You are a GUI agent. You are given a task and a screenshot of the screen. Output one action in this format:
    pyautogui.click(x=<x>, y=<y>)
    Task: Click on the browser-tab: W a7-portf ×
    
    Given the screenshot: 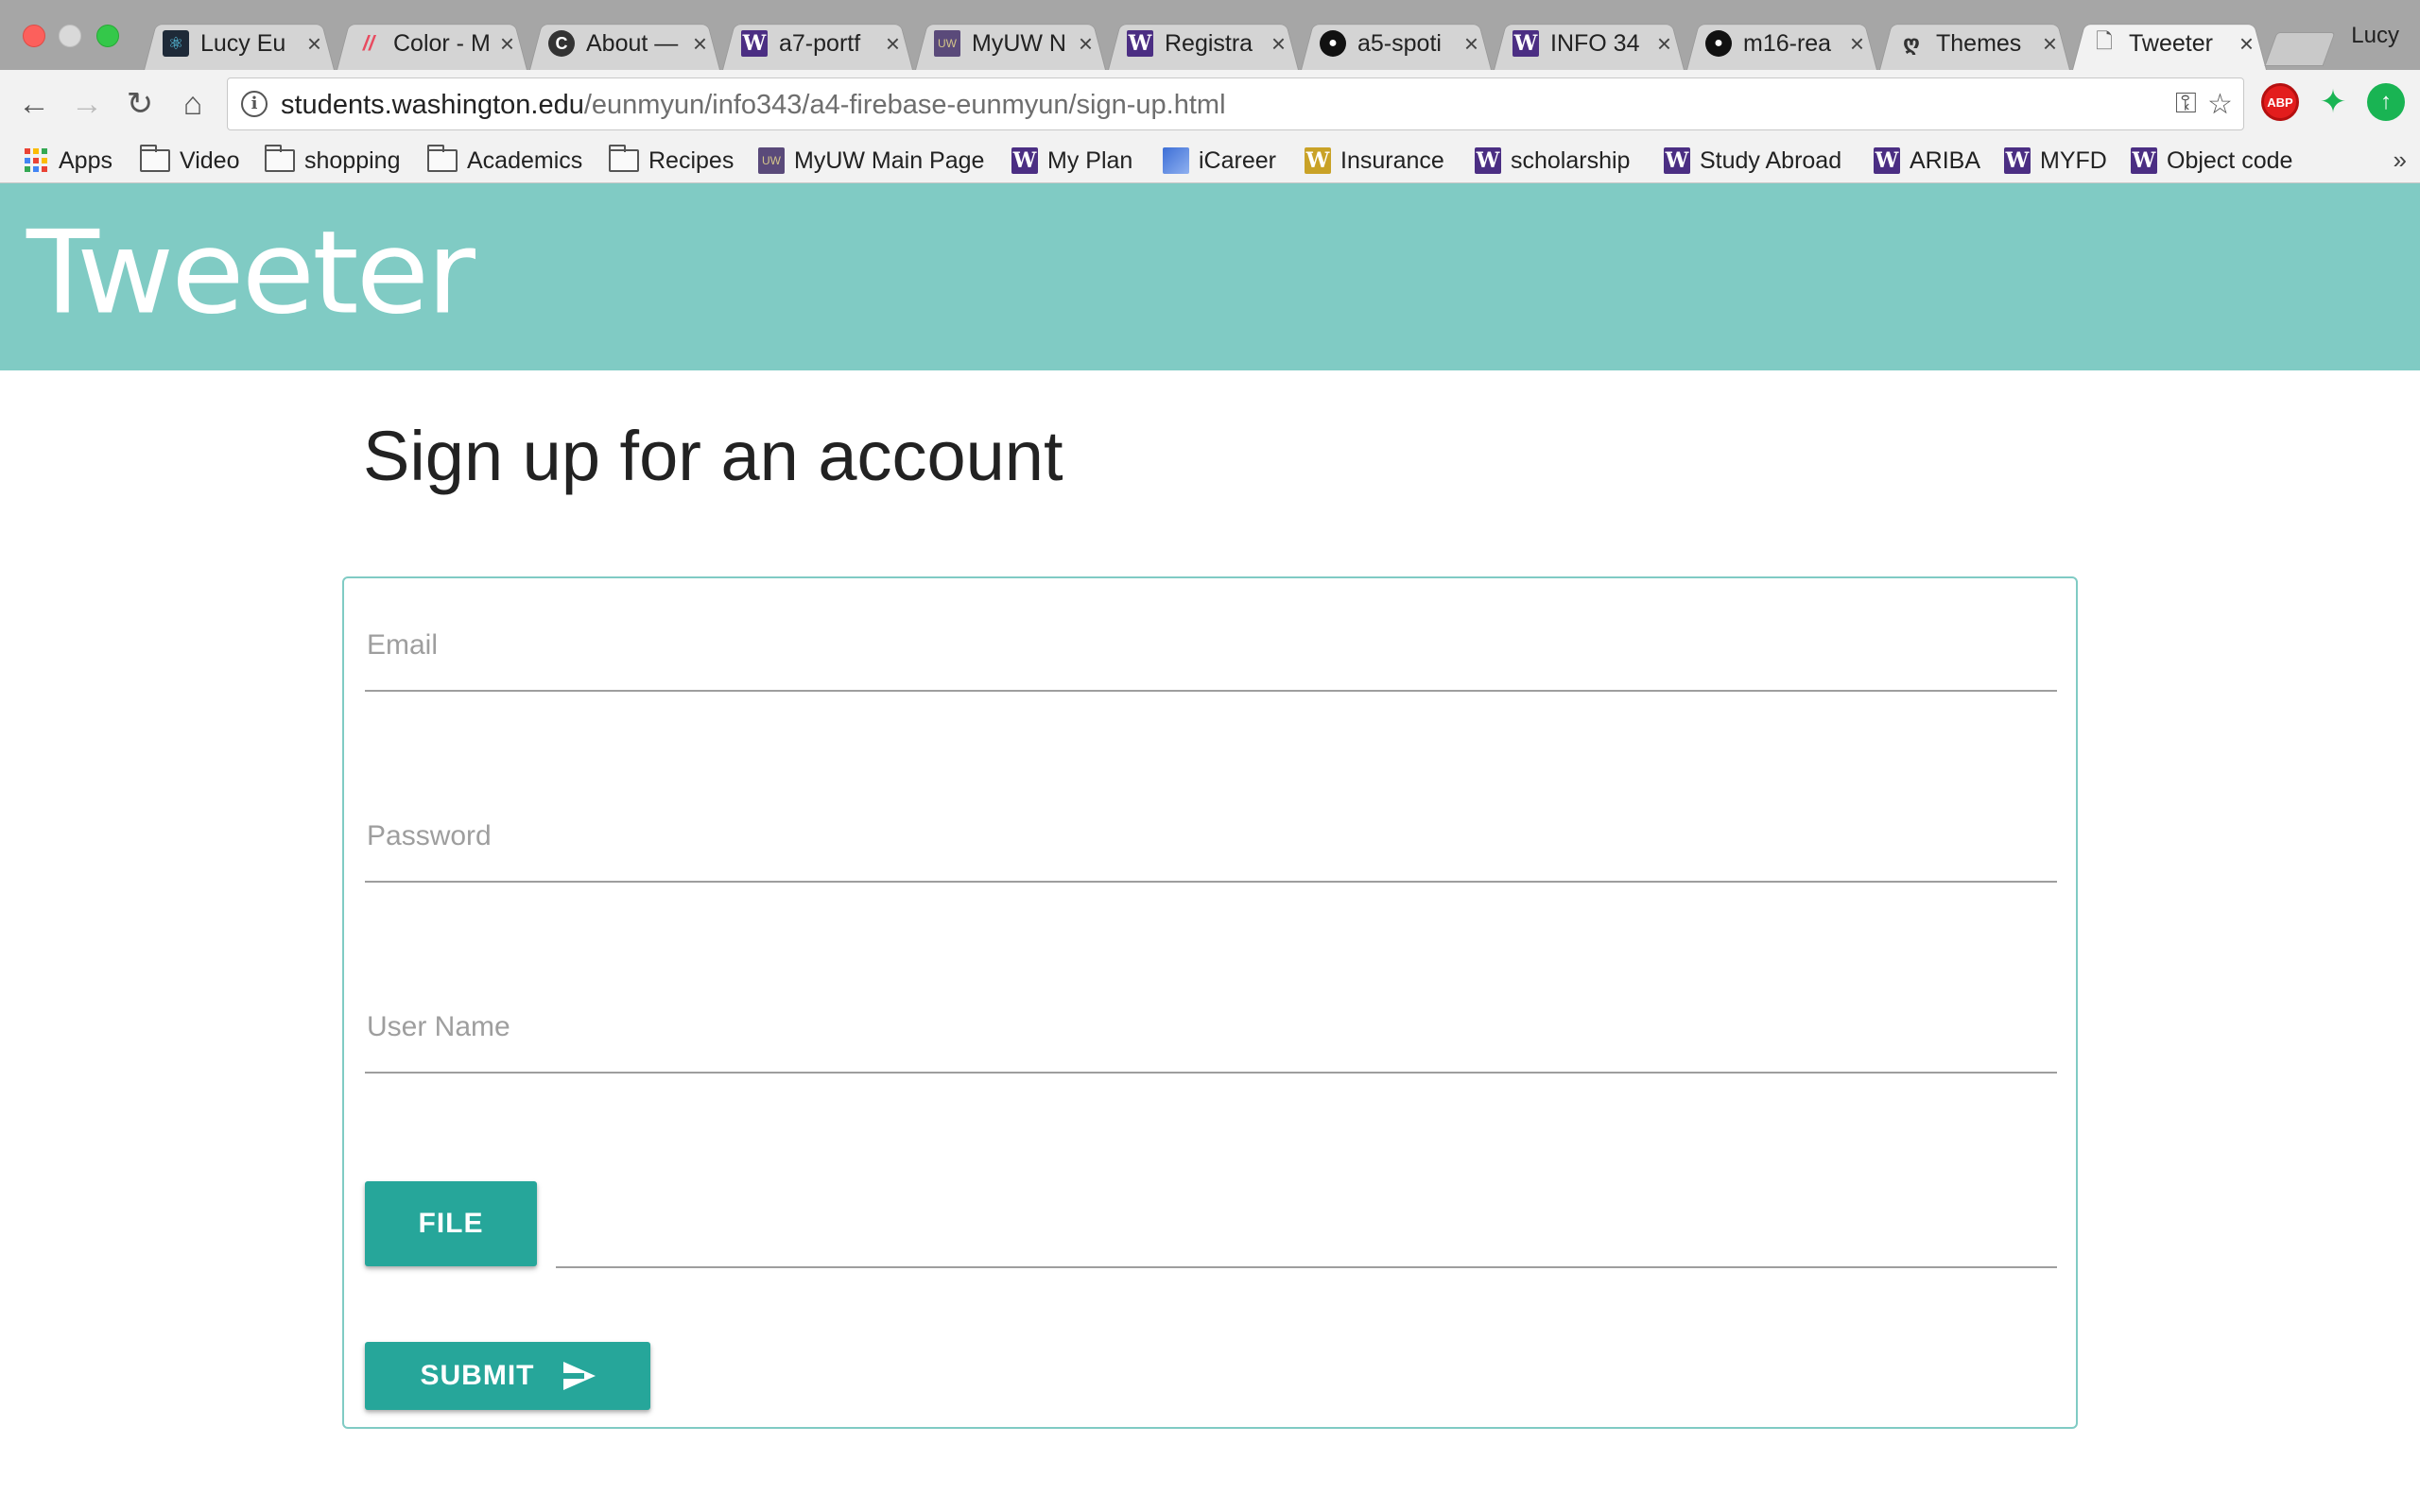 What is the action you would take?
    pyautogui.click(x=817, y=43)
    